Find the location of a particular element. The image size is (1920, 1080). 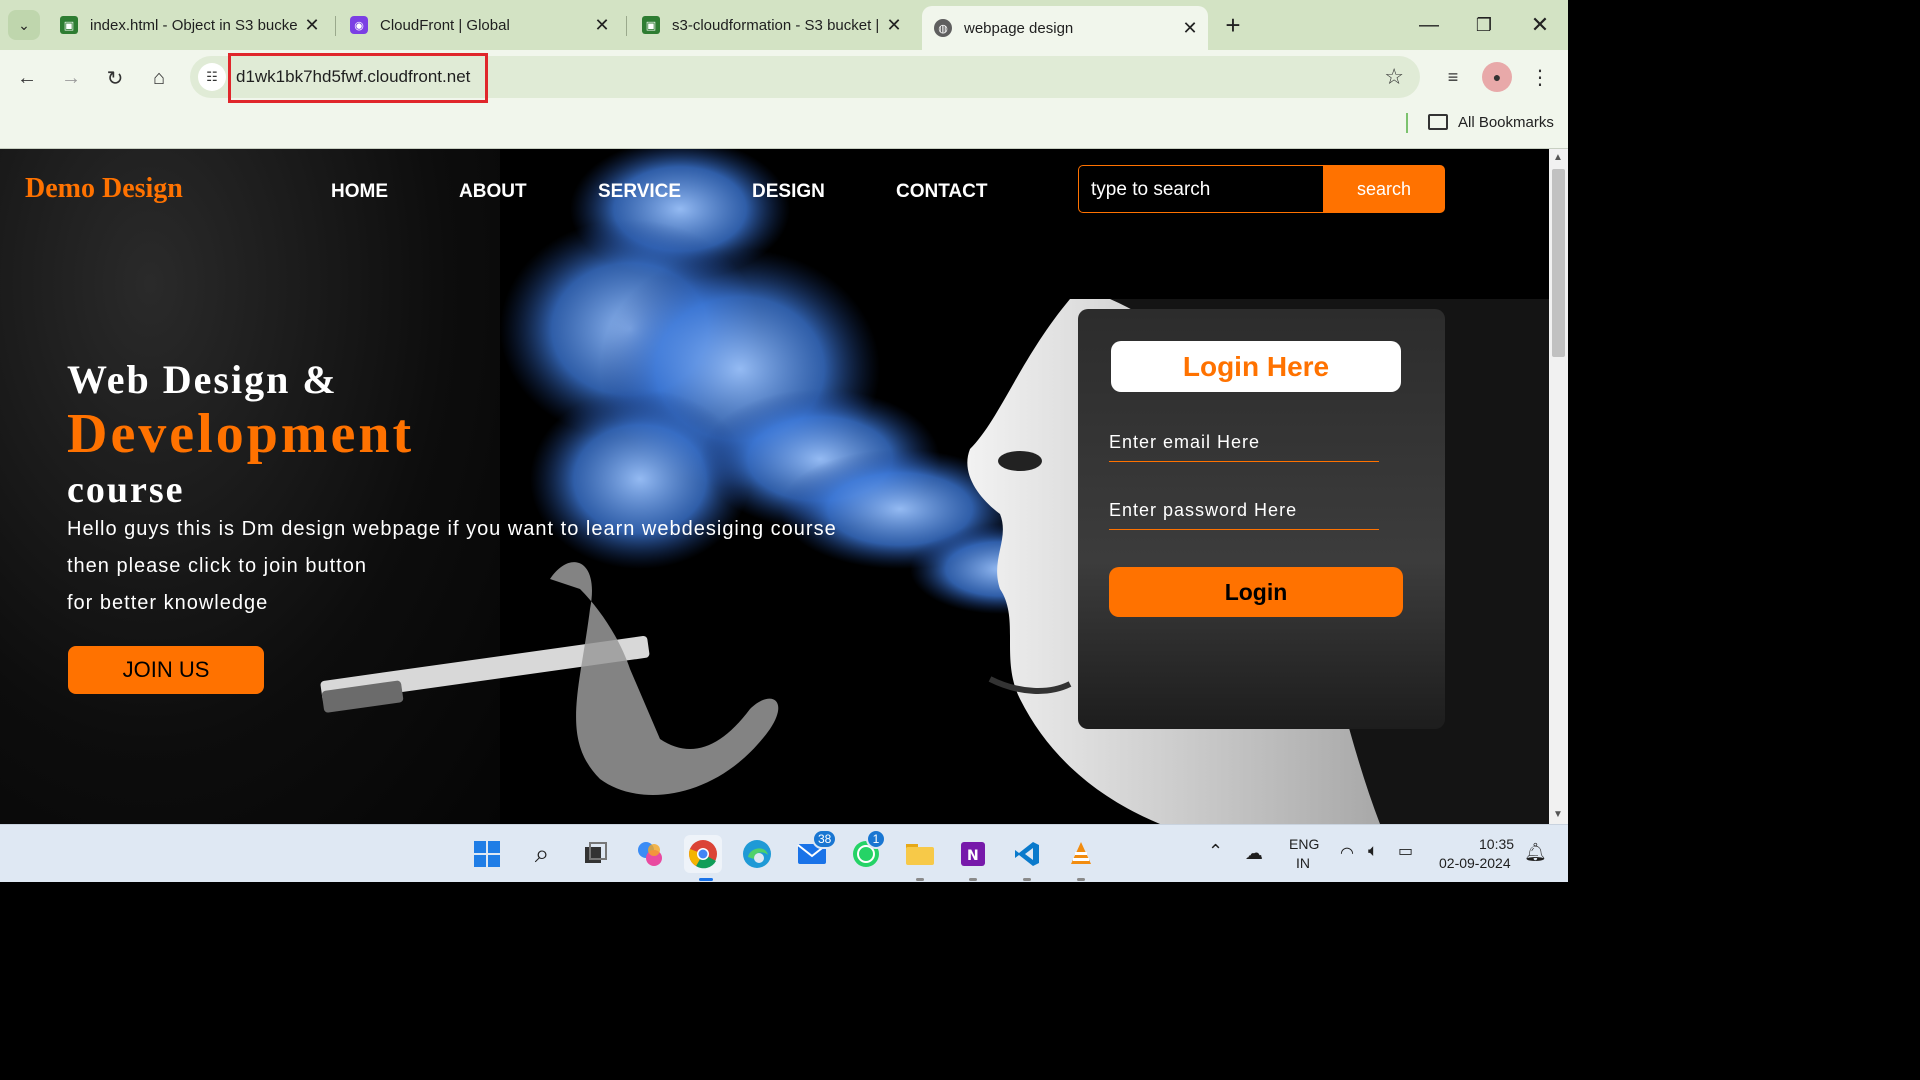

all-bookmarks-link: All Bookmarks is located at coordinates (1506, 122).